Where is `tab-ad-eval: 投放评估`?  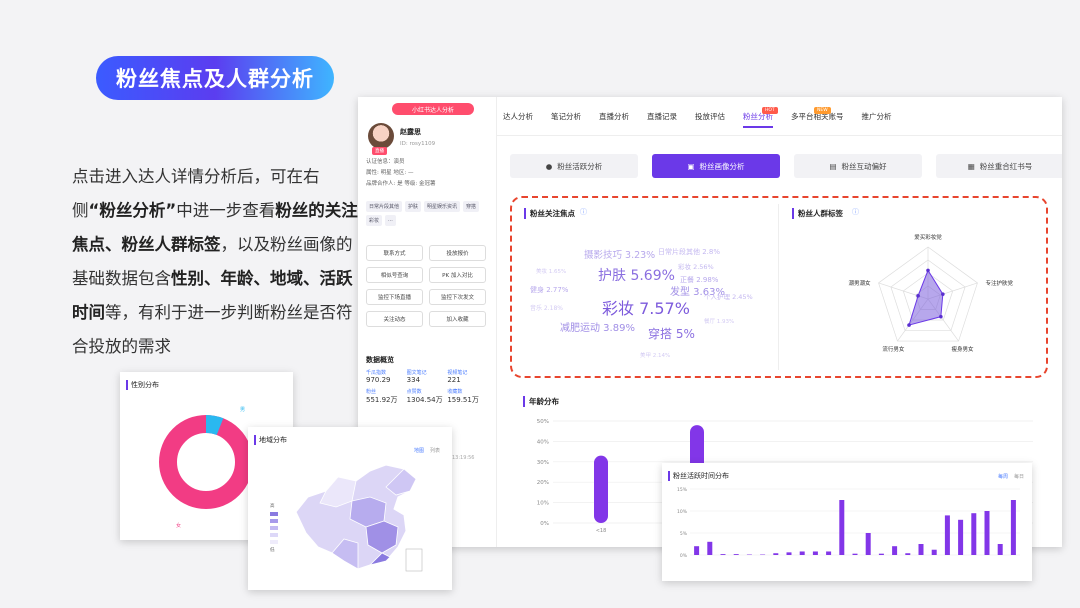 tab-ad-eval: 投放评估 is located at coordinates (710, 119).